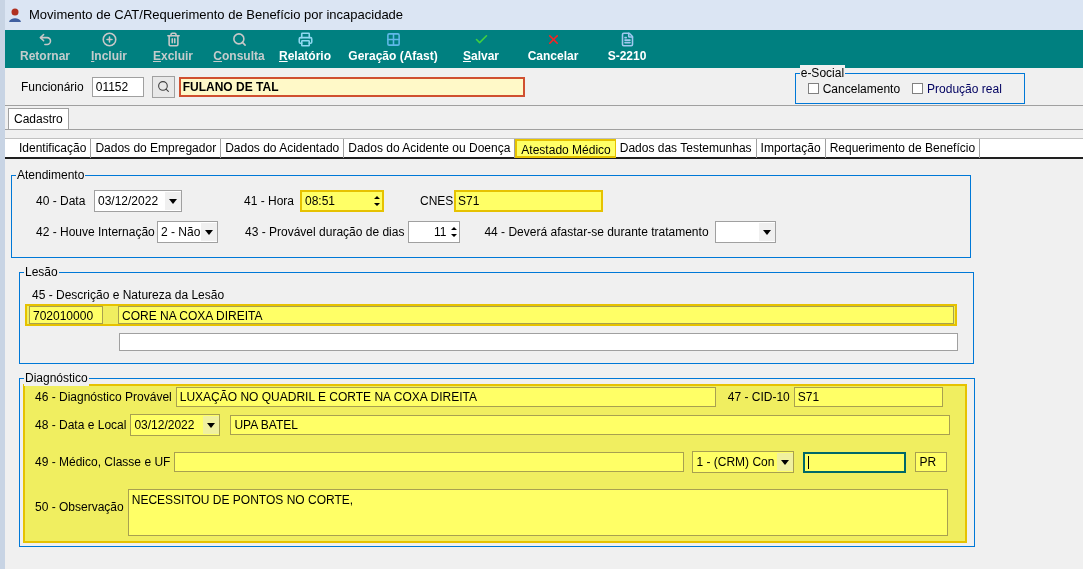  What do you see at coordinates (627, 39) in the screenshot?
I see `document-icon` at bounding box center [627, 39].